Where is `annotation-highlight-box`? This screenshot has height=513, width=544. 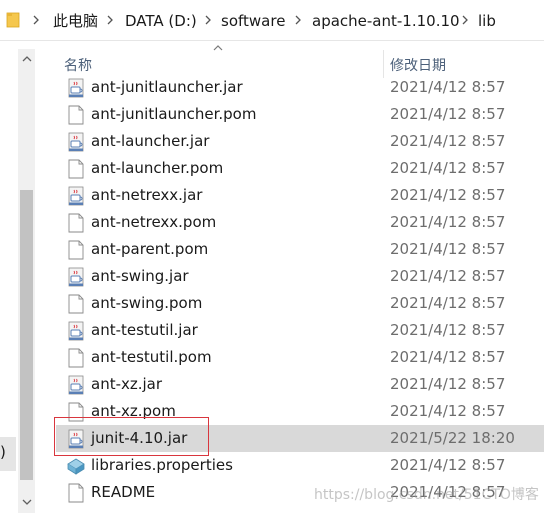 annotation-highlight-box is located at coordinates (131, 436).